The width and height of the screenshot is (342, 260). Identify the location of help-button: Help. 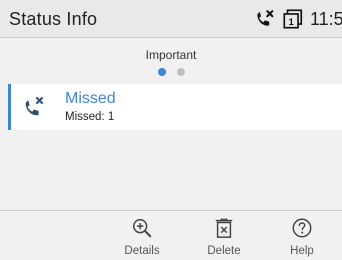
(302, 235).